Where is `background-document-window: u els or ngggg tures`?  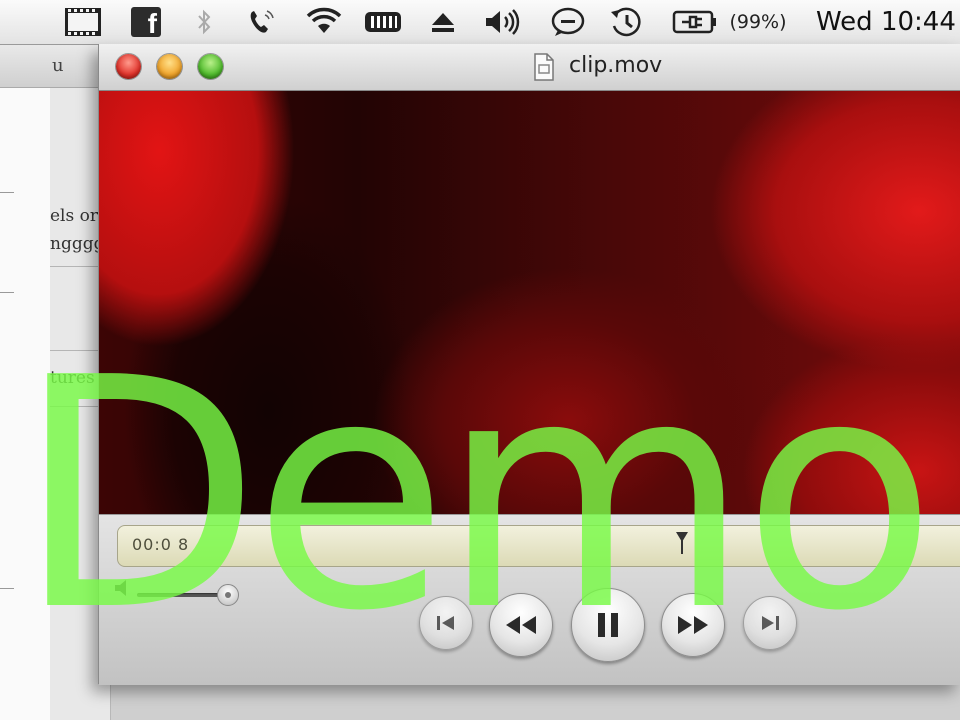
background-document-window: u els or ngggg tures is located at coordinates (55, 382).